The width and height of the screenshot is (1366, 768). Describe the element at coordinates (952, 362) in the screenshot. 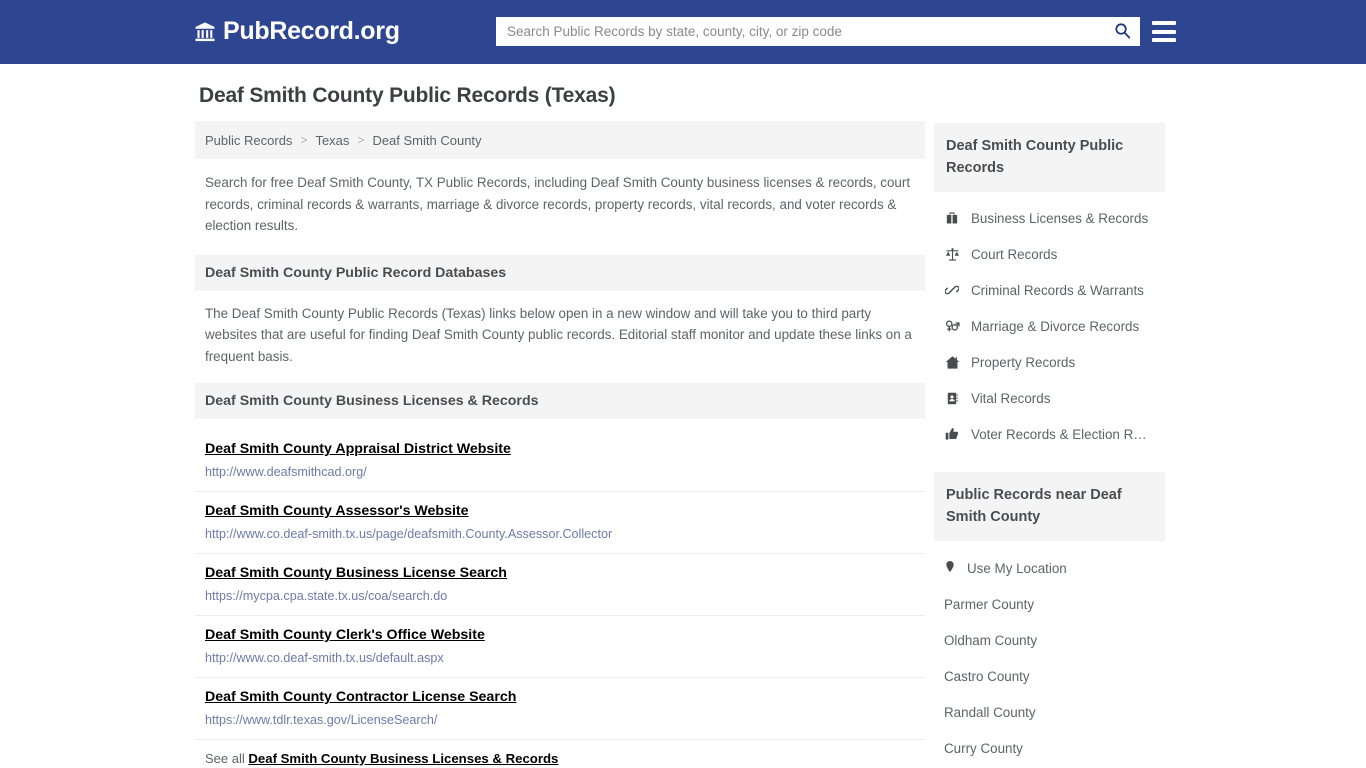

I see `home-icon` at that location.